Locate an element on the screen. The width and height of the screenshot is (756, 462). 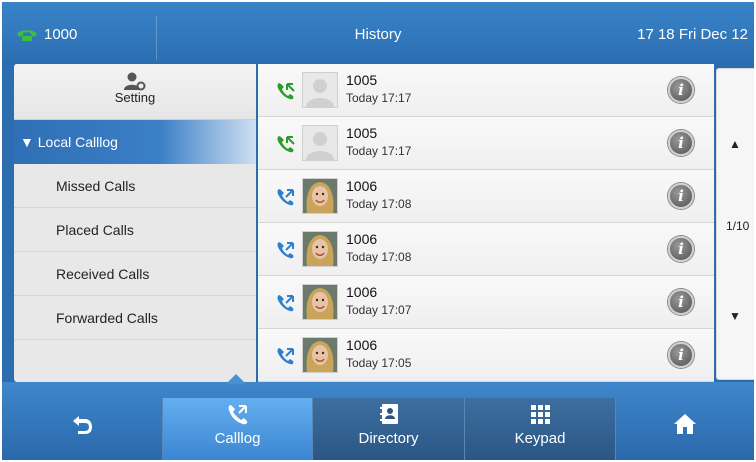
user-settings-icon is located at coordinates (135, 77).